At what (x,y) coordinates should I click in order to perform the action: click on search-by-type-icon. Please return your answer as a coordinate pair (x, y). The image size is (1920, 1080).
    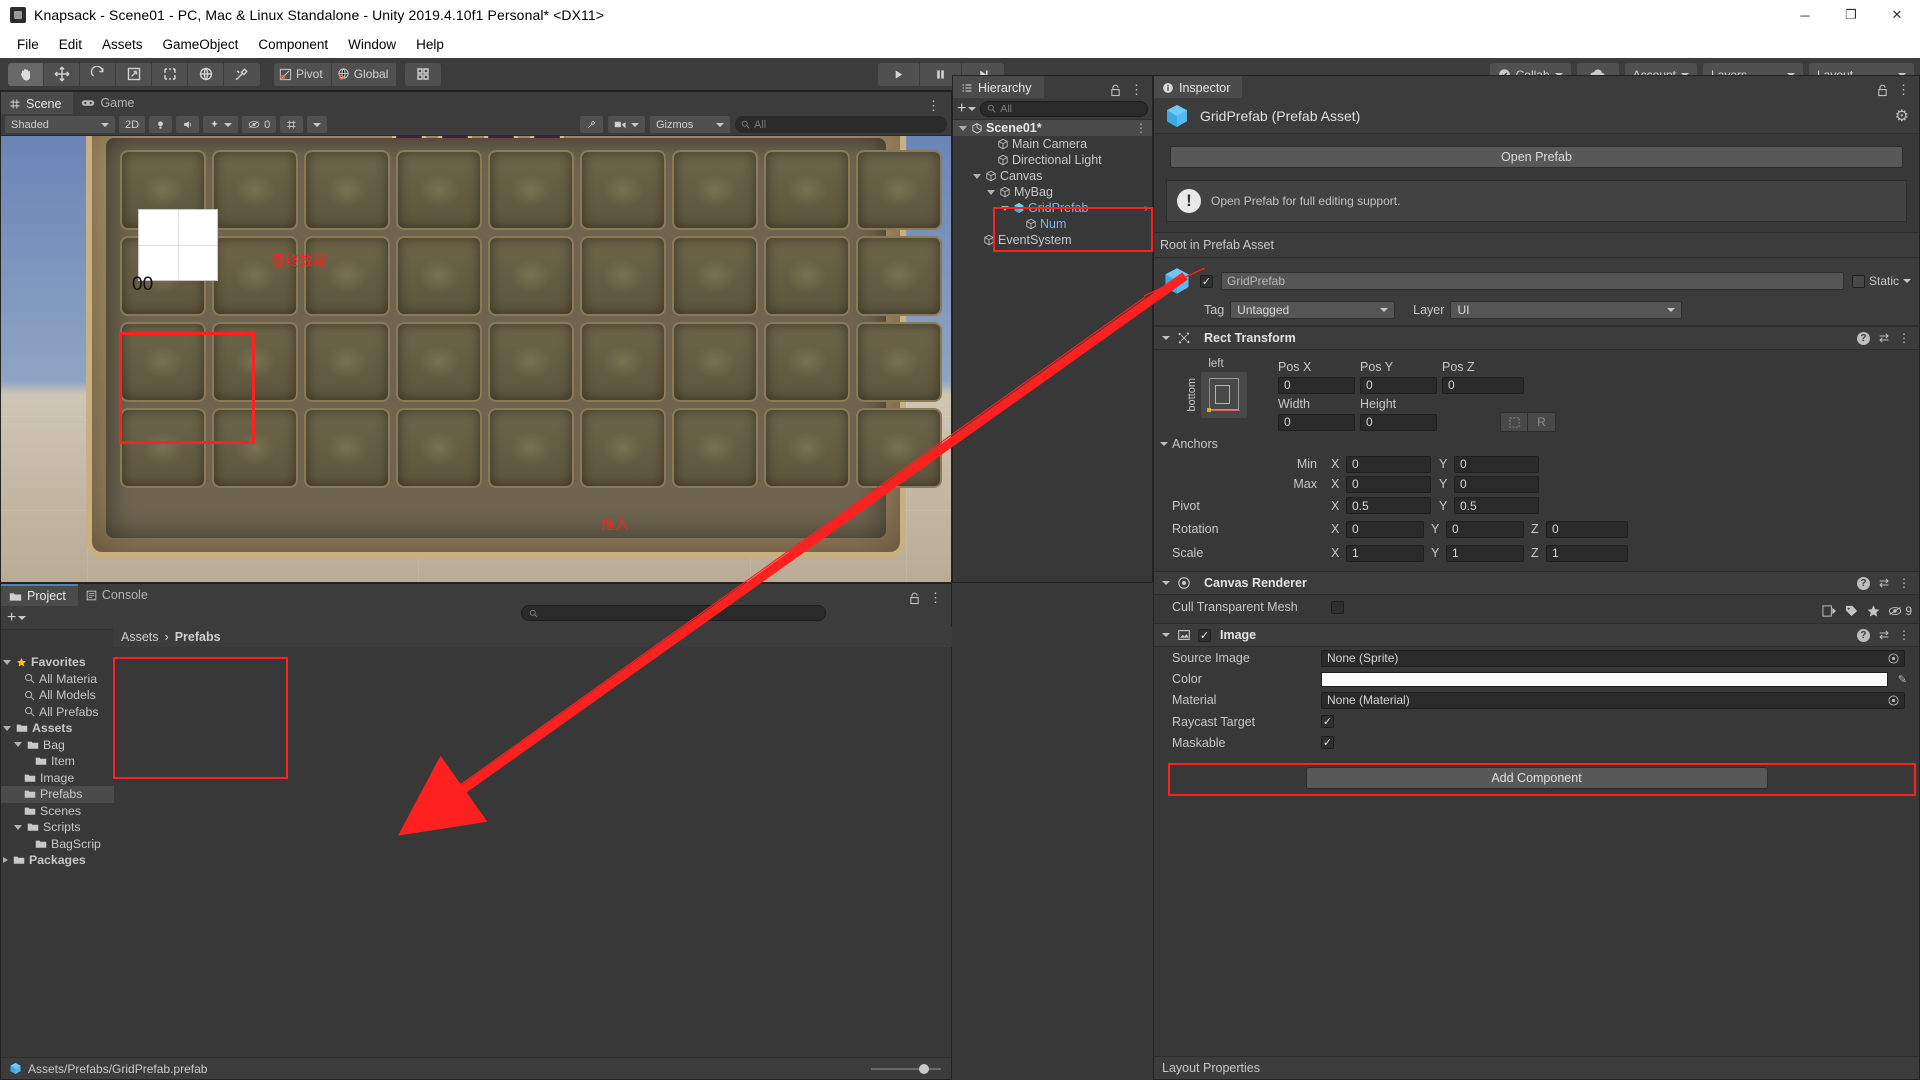
    Looking at the image, I should click on (1829, 611).